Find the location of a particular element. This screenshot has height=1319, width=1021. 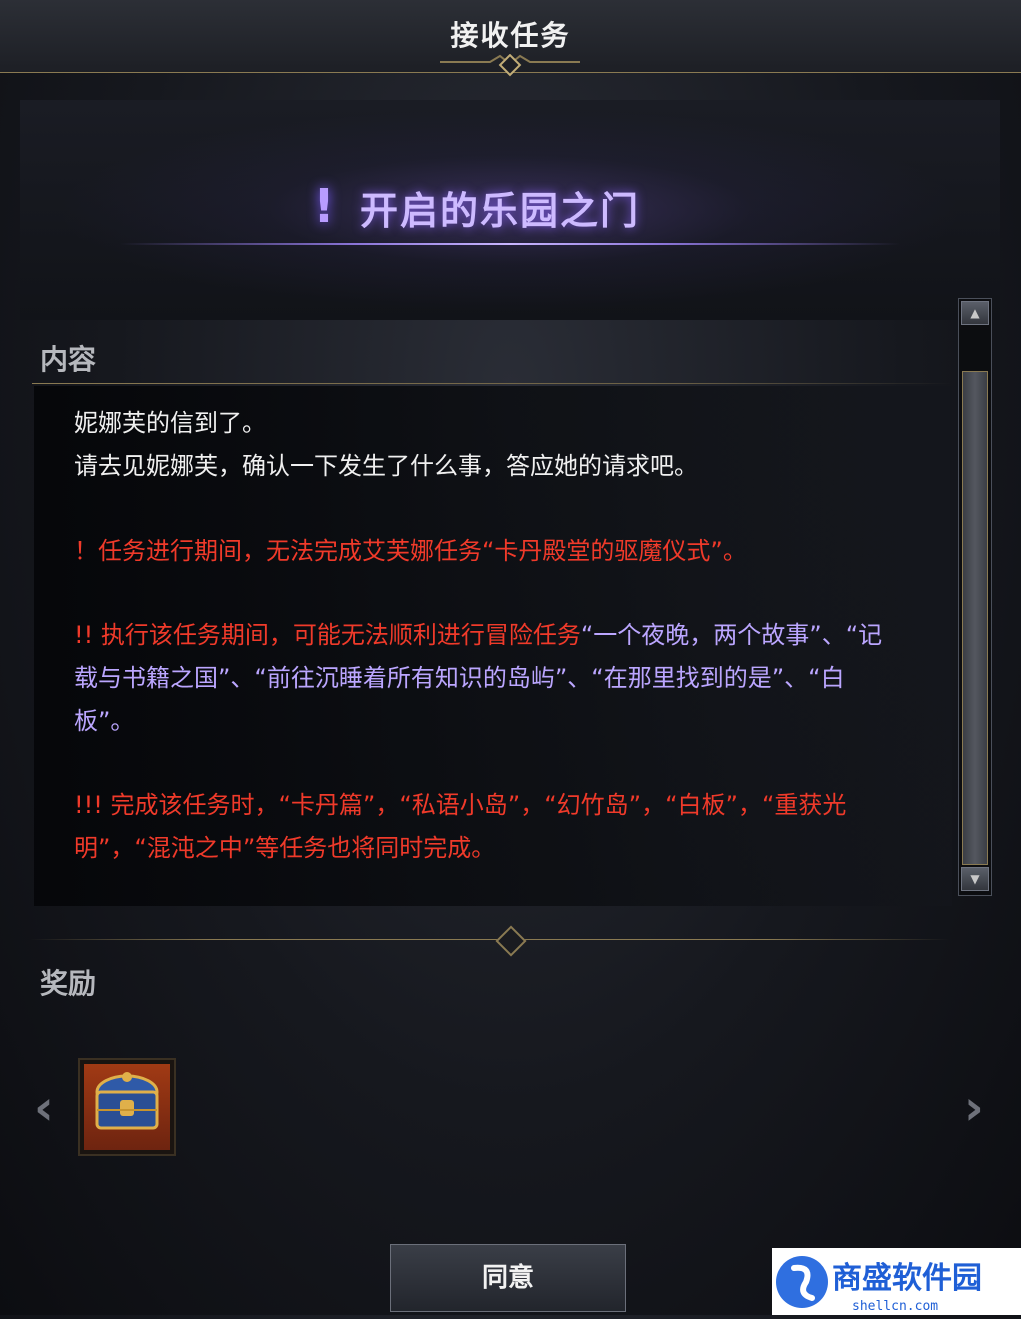

scroll-thumb is located at coordinates (975, 618).